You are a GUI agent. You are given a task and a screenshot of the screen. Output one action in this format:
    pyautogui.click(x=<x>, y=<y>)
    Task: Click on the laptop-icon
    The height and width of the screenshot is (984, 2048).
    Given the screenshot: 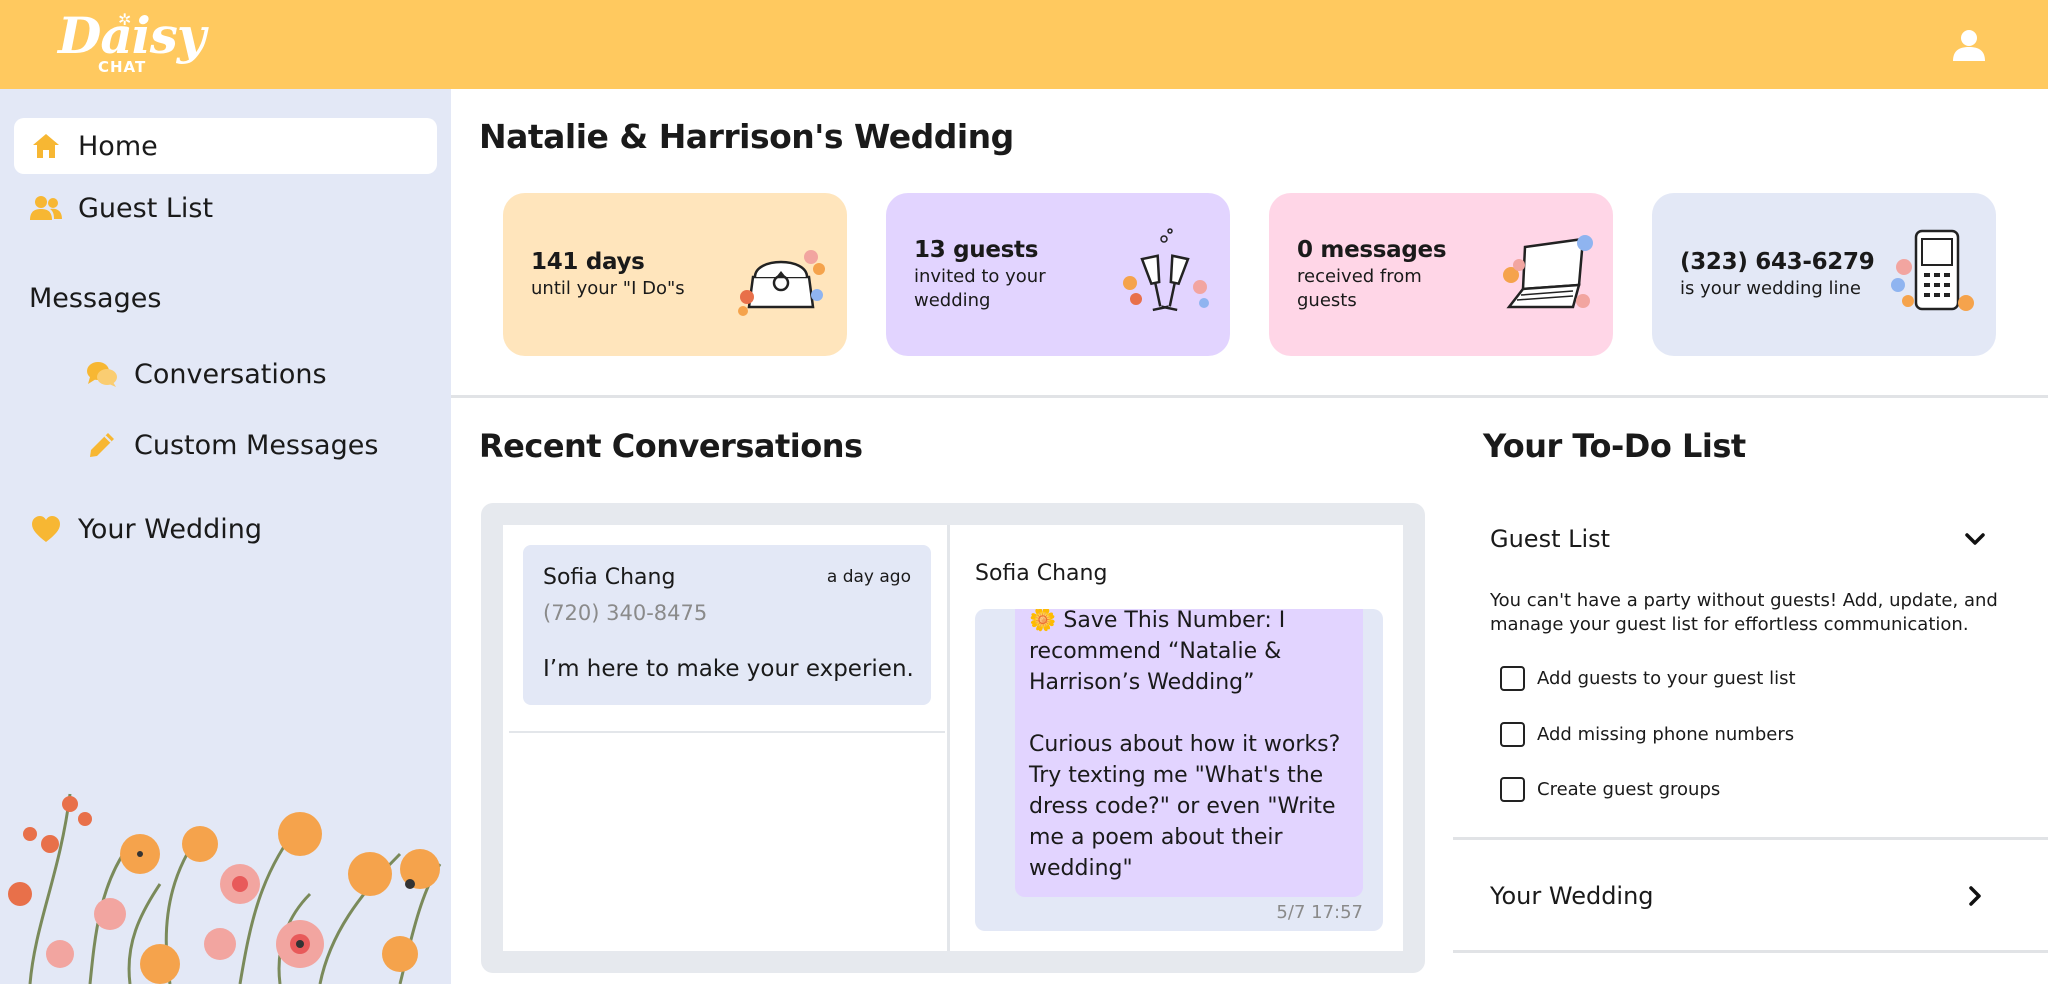 What is the action you would take?
    pyautogui.click(x=1547, y=275)
    